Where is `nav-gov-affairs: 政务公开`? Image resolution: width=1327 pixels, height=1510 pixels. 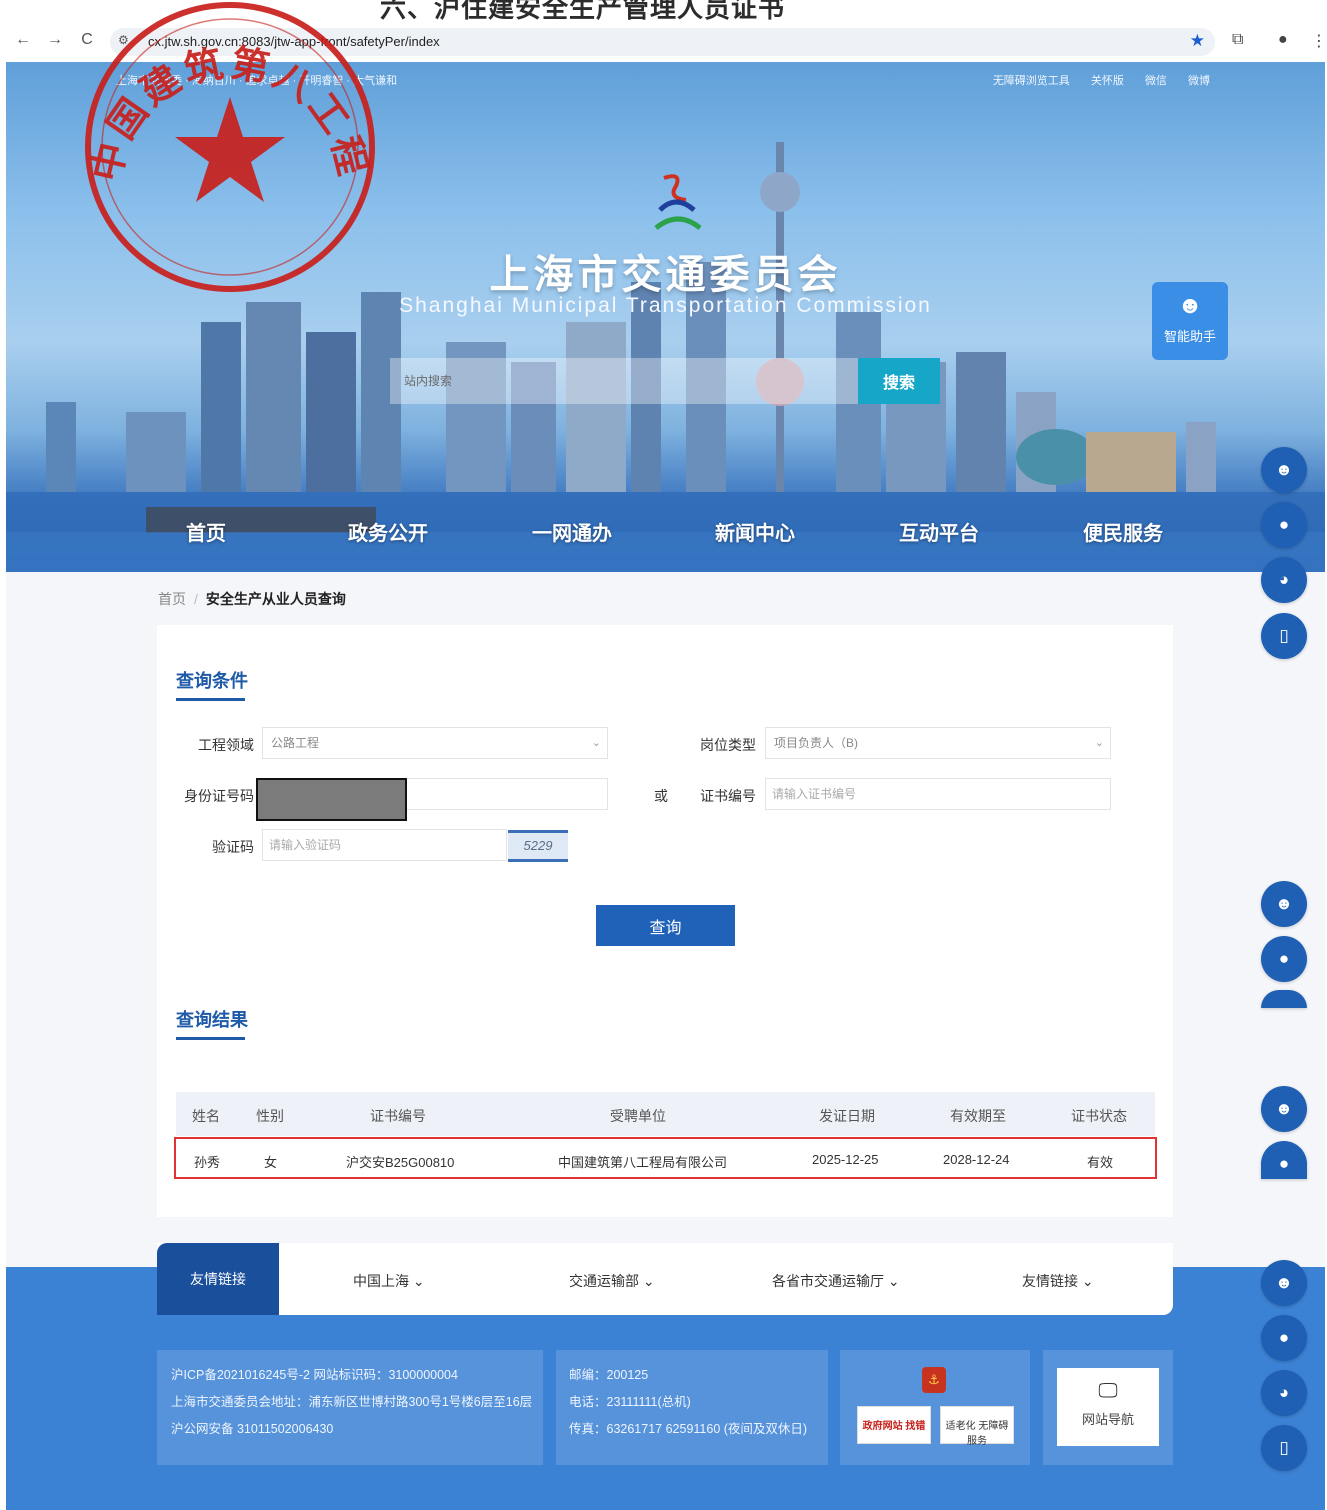 nav-gov-affairs: 政务公开 is located at coordinates (388, 531).